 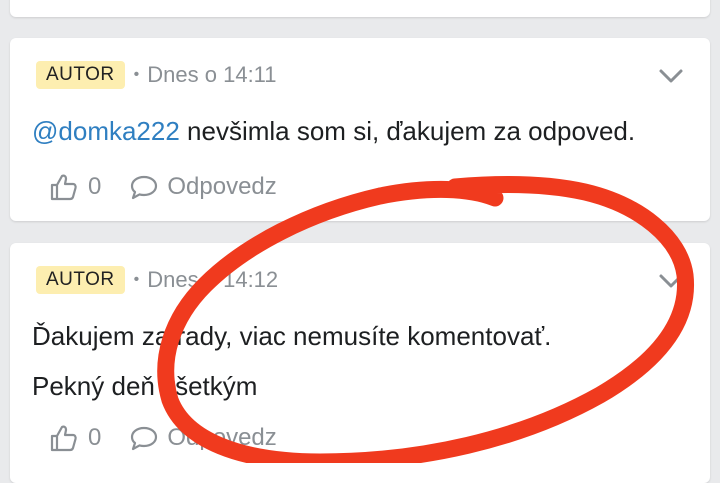 What do you see at coordinates (212, 74) in the screenshot?
I see `comment-timestamp: Dnes o 14:11` at bounding box center [212, 74].